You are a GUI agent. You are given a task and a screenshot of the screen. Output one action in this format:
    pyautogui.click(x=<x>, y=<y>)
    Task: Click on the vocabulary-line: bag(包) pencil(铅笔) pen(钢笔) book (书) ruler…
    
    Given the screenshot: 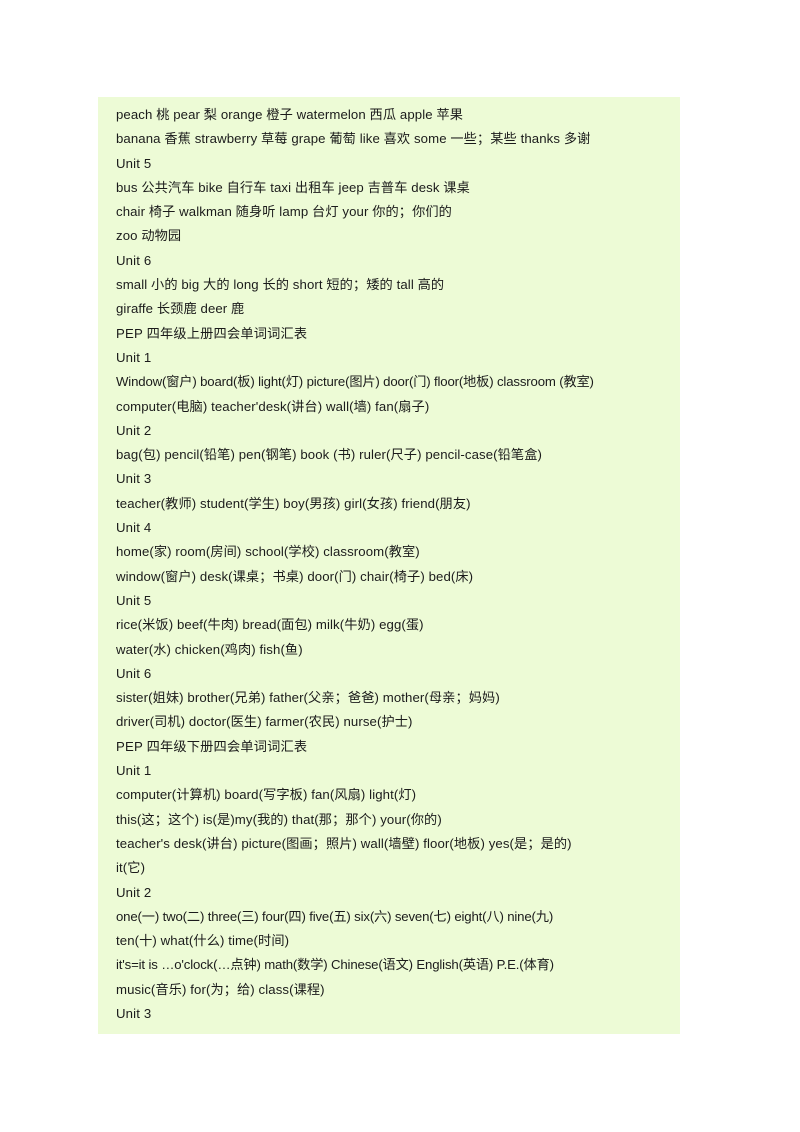 What is the action you would take?
    pyautogui.click(x=329, y=455)
    